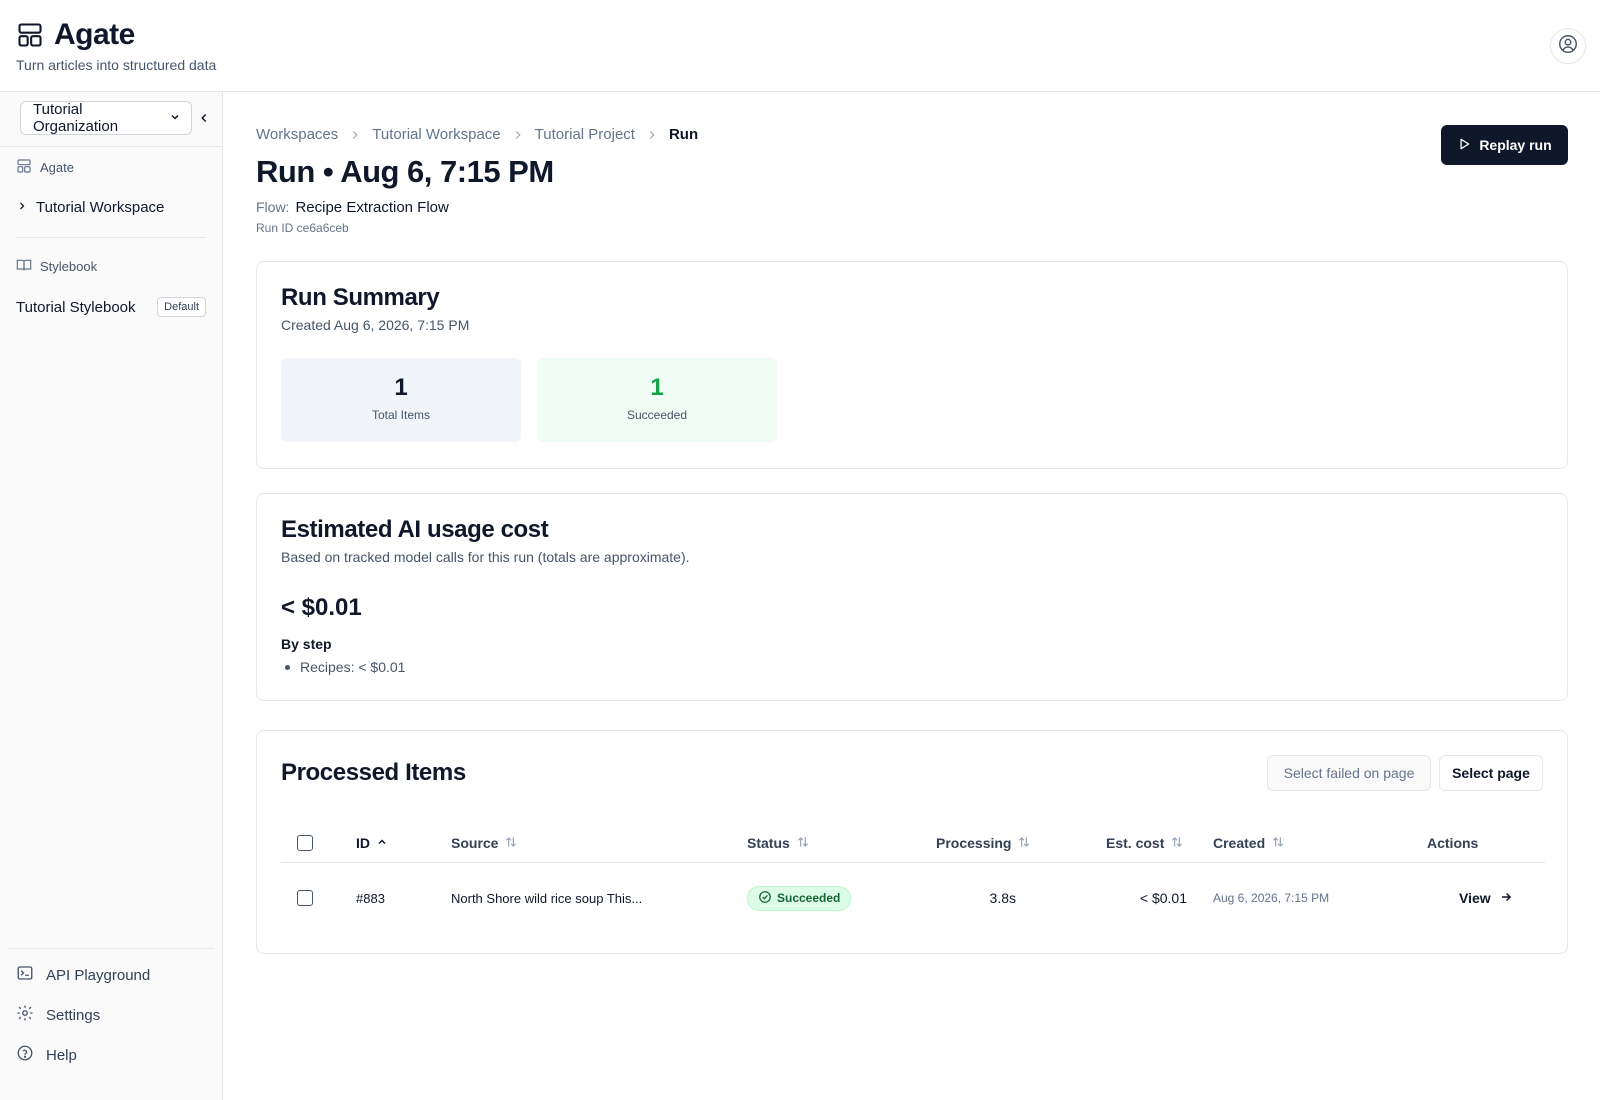  What do you see at coordinates (809, 898) in the screenshot?
I see `status-text: Succeeded` at bounding box center [809, 898].